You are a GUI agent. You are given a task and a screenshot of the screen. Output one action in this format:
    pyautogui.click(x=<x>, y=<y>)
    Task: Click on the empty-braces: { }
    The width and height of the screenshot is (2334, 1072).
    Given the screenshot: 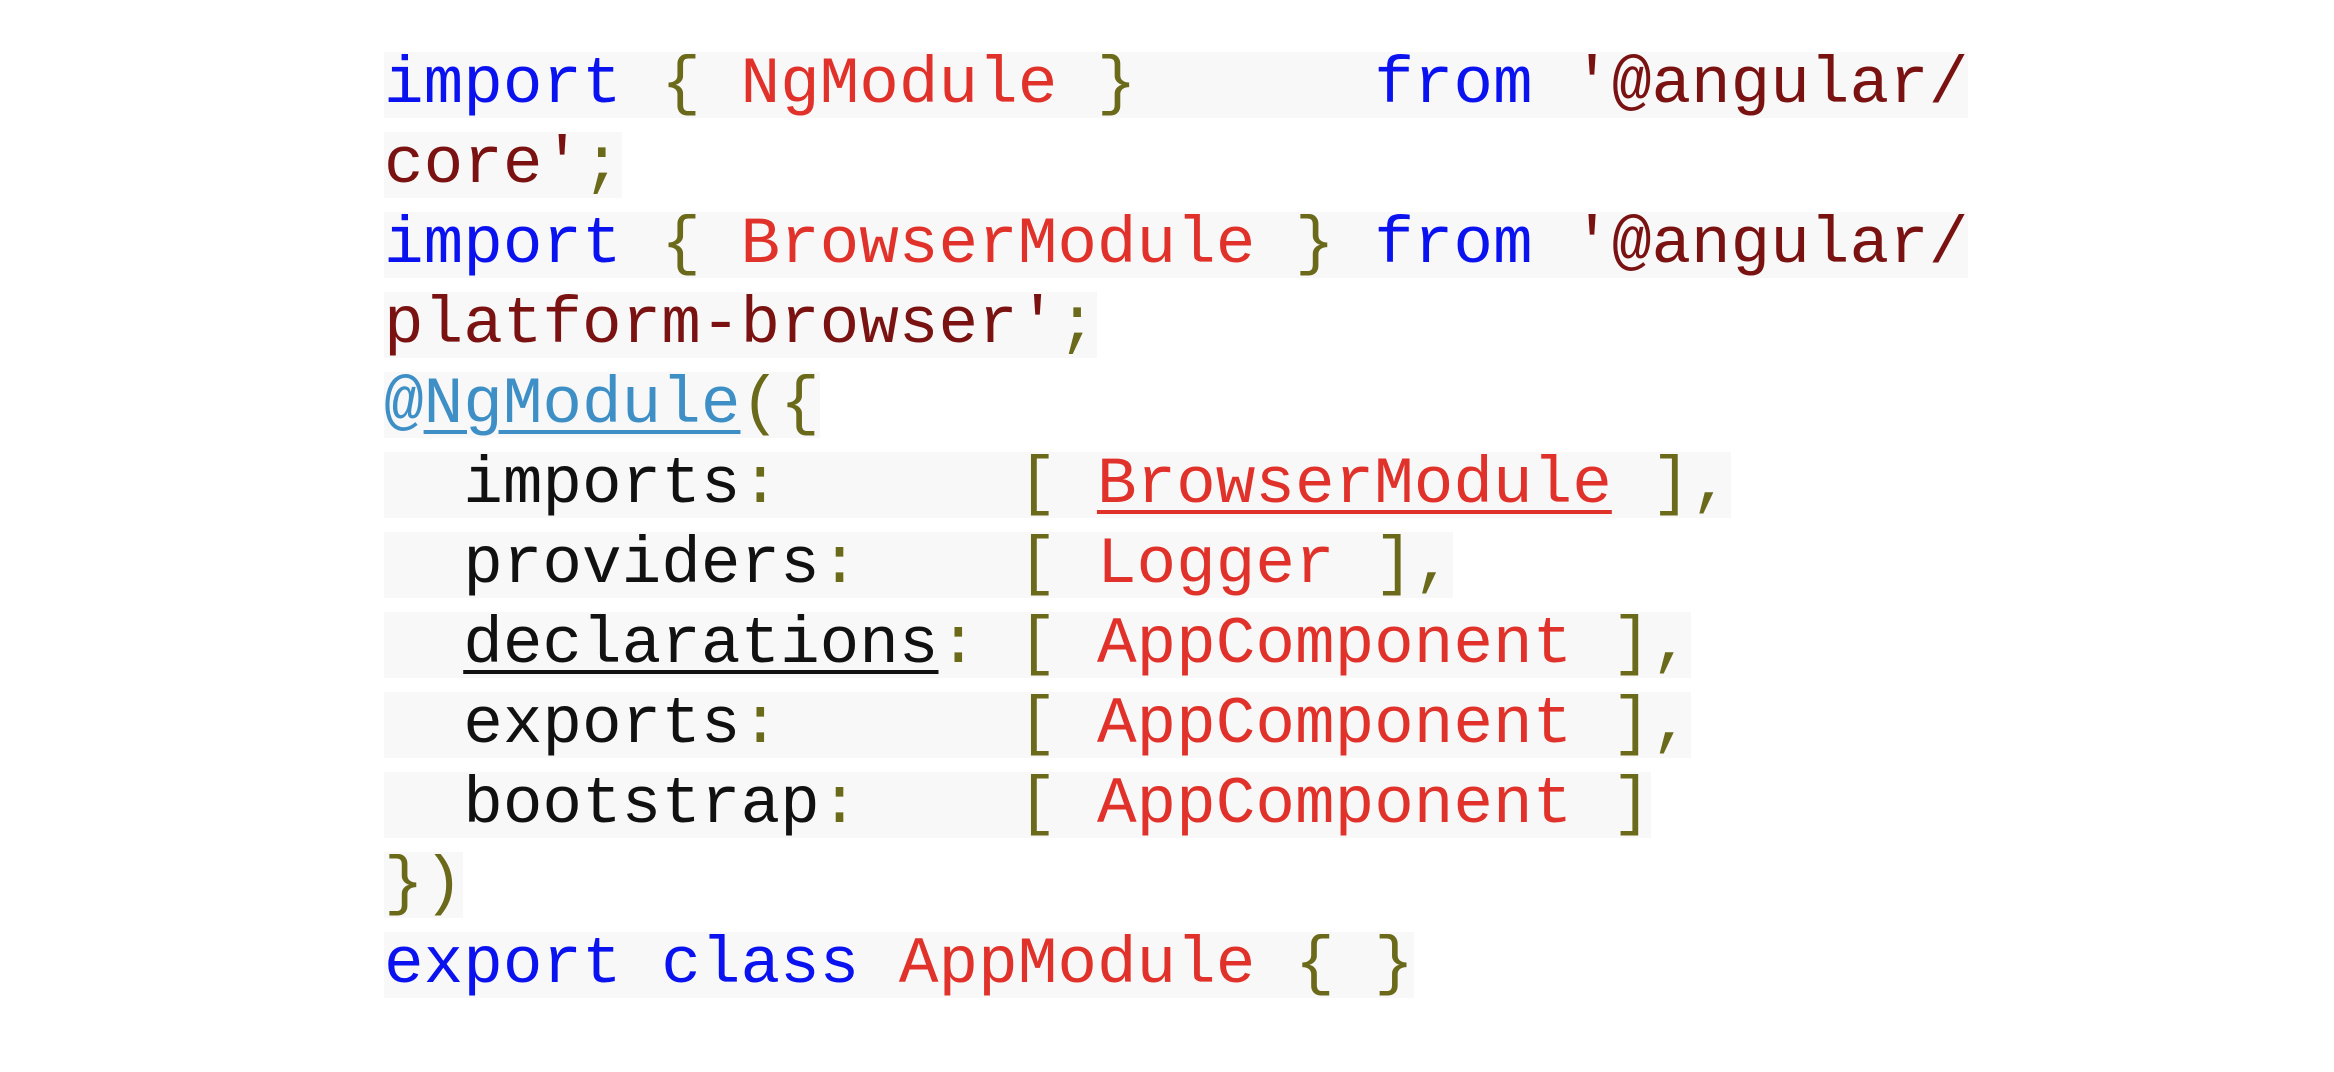 What is the action you would take?
    pyautogui.click(x=1334, y=964)
    